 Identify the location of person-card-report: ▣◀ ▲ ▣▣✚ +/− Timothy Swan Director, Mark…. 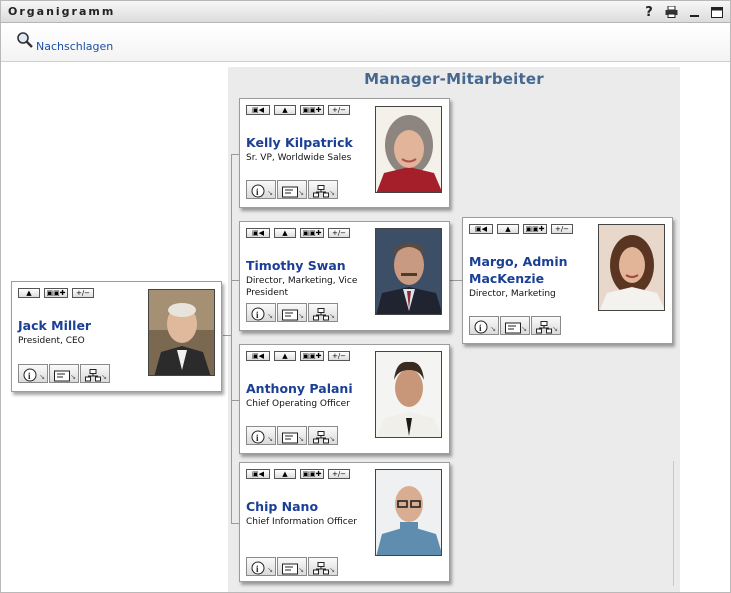
(344, 276).